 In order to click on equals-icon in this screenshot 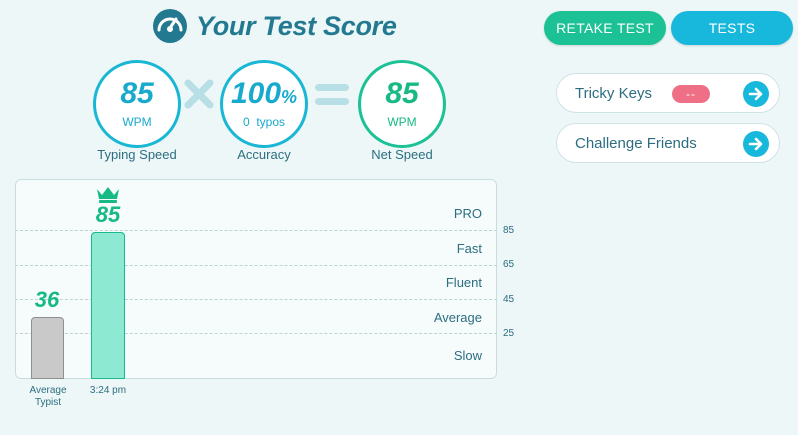, I will do `click(332, 94)`.